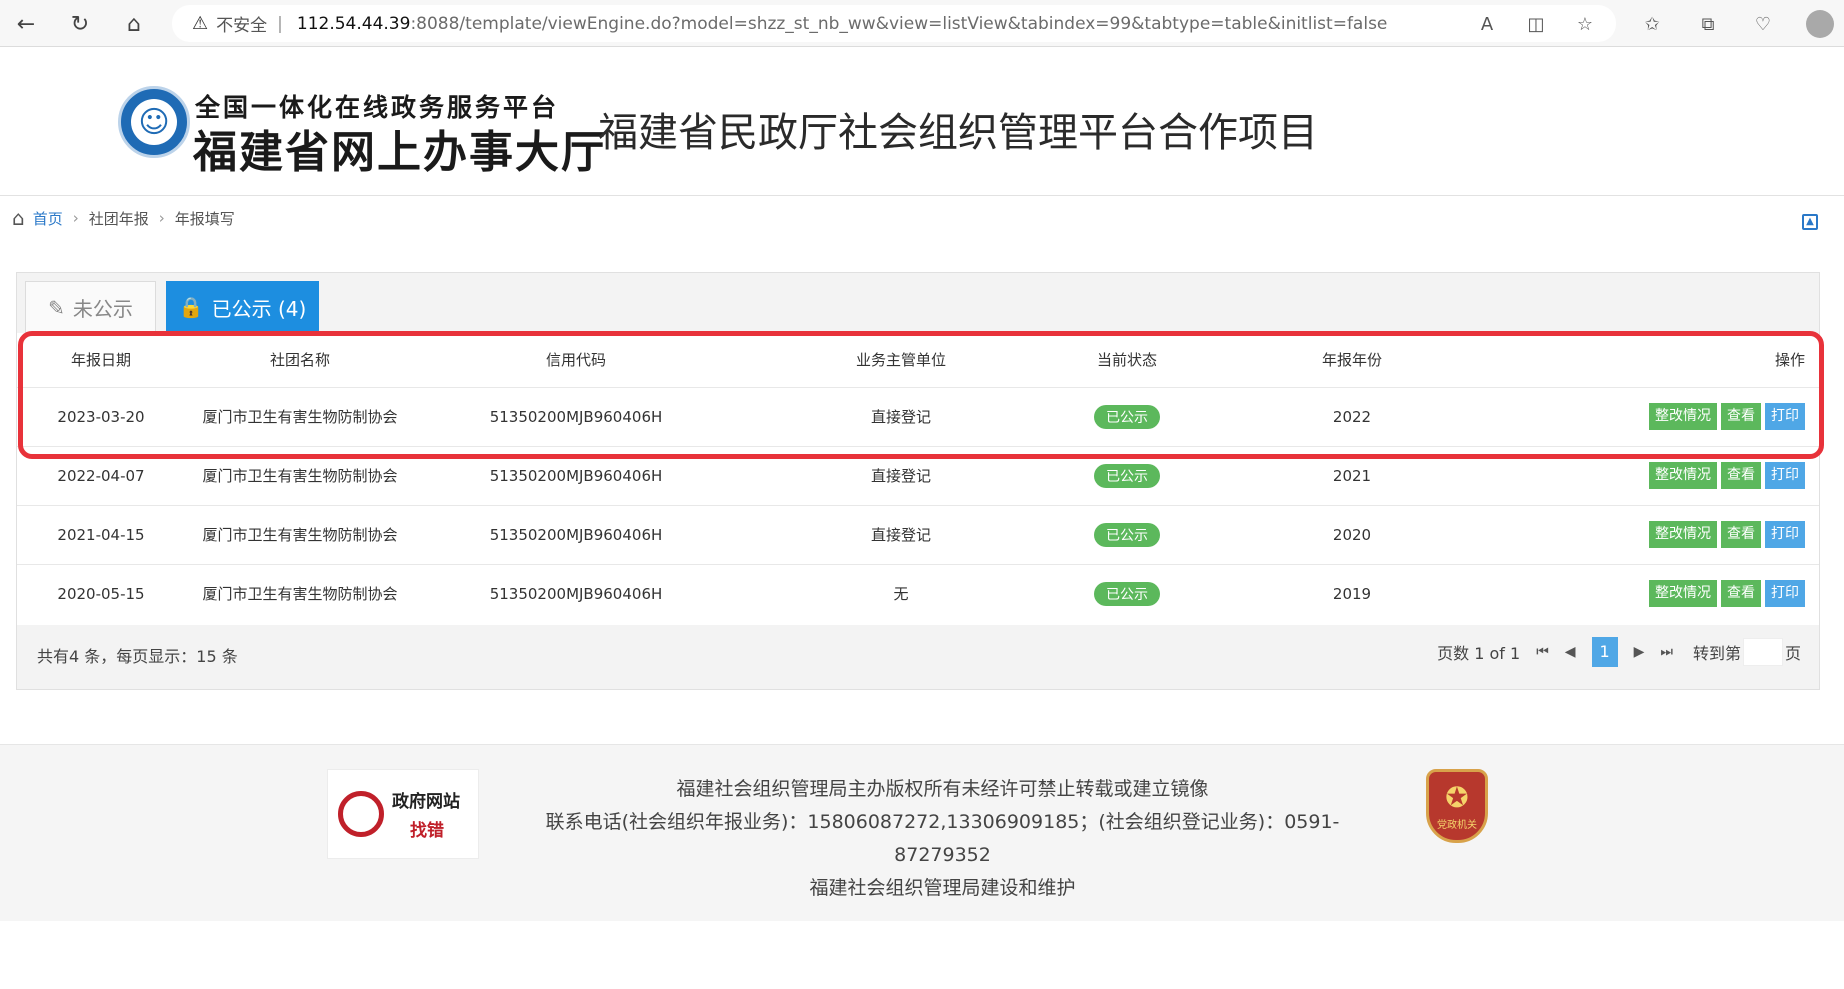 This screenshot has width=1844, height=989. I want to click on tab-published-label: 已公示 (4), so click(259, 308).